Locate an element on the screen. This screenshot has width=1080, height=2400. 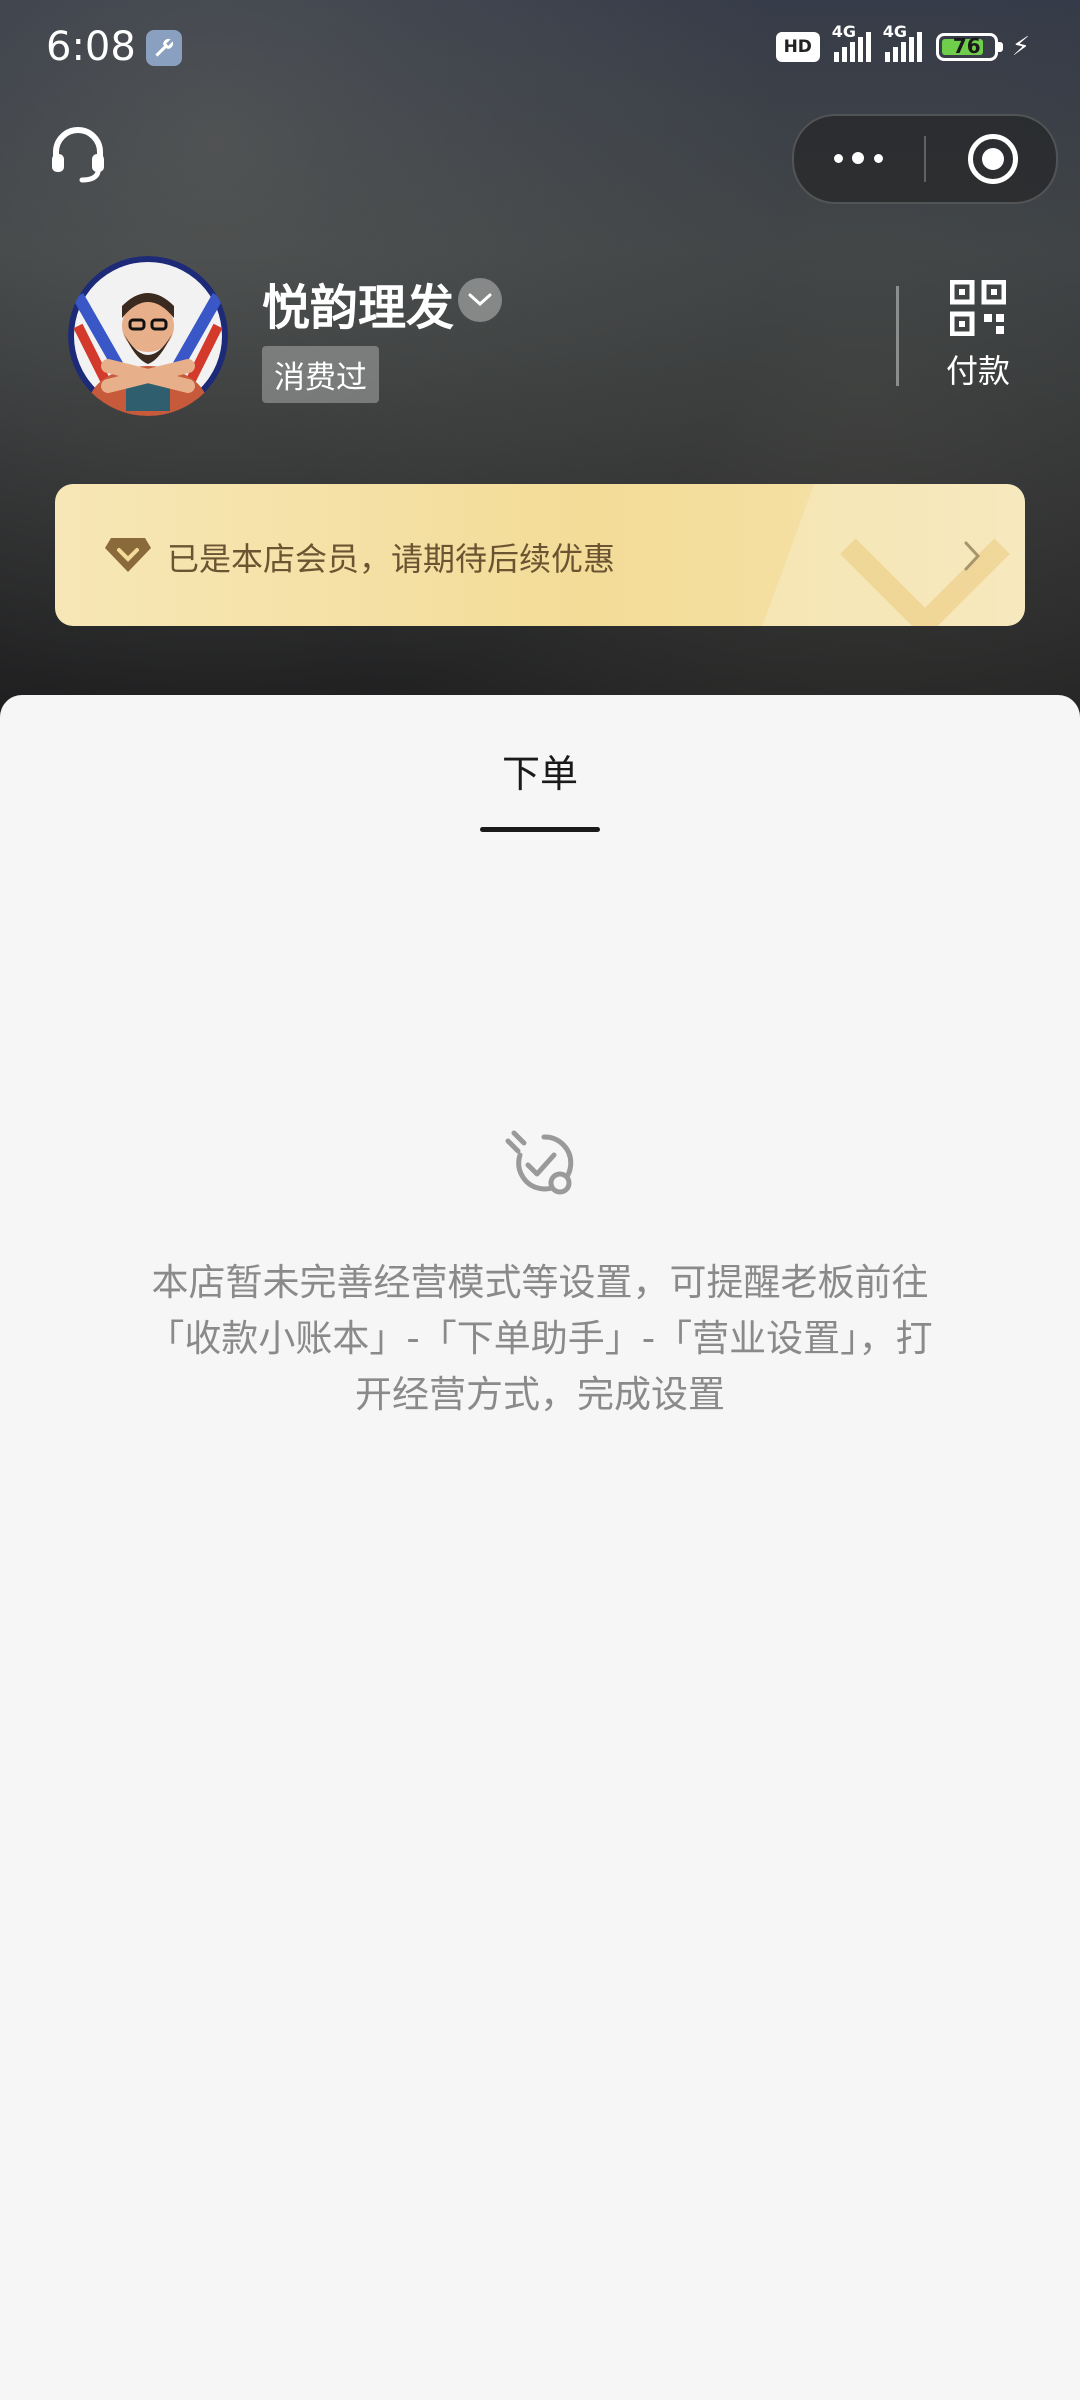
pay-label: 付款 is located at coordinates (977, 371).